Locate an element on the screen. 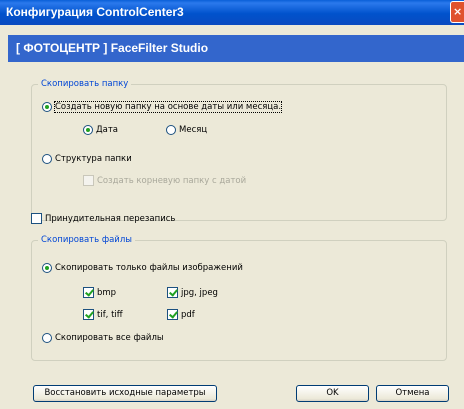 The height and width of the screenshot is (409, 464). new-folder-radio is located at coordinates (47, 107).